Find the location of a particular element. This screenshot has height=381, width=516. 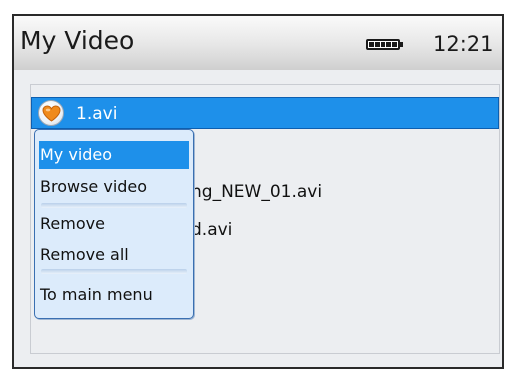

battery-full-icon is located at coordinates (384, 44).